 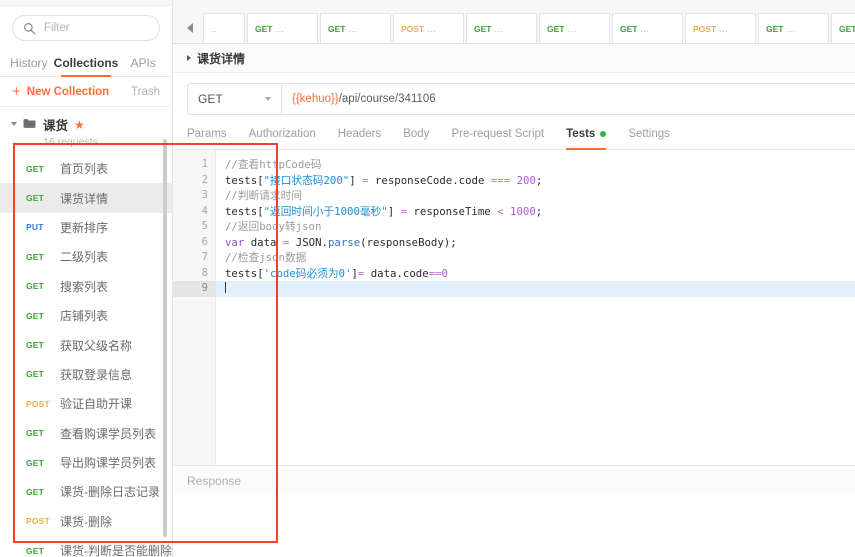 I want to click on request-list-item: GET 店铺列表, so click(x=86, y=315).